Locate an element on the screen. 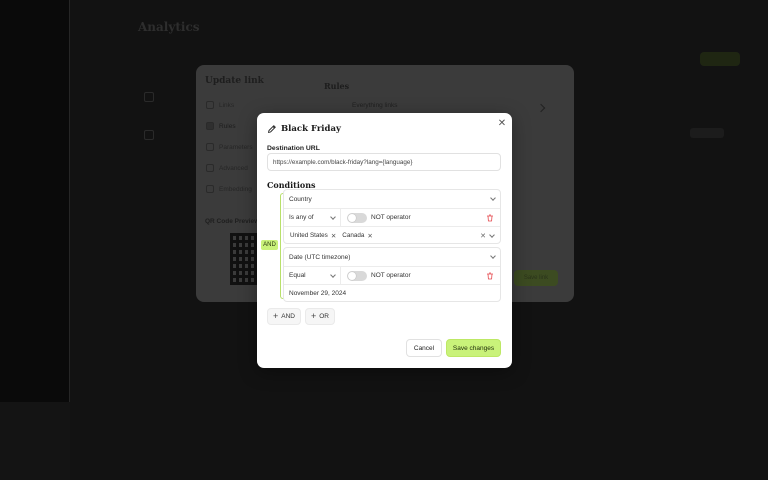 The width and height of the screenshot is (768, 480). modal-header: Black Friday is located at coordinates (304, 129).